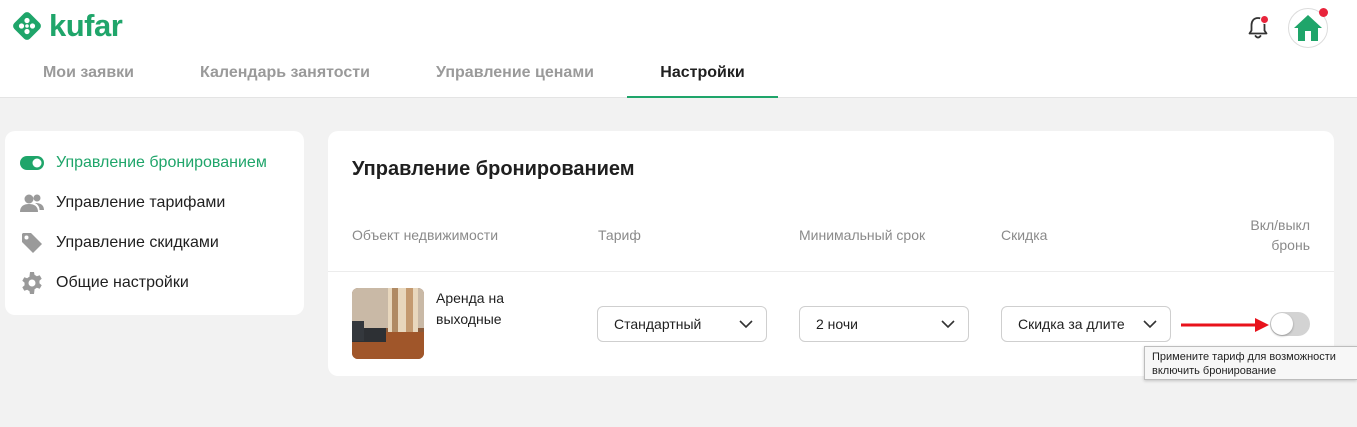  What do you see at coordinates (88, 74) in the screenshot?
I see `tab-my-requests: Мои заявки` at bounding box center [88, 74].